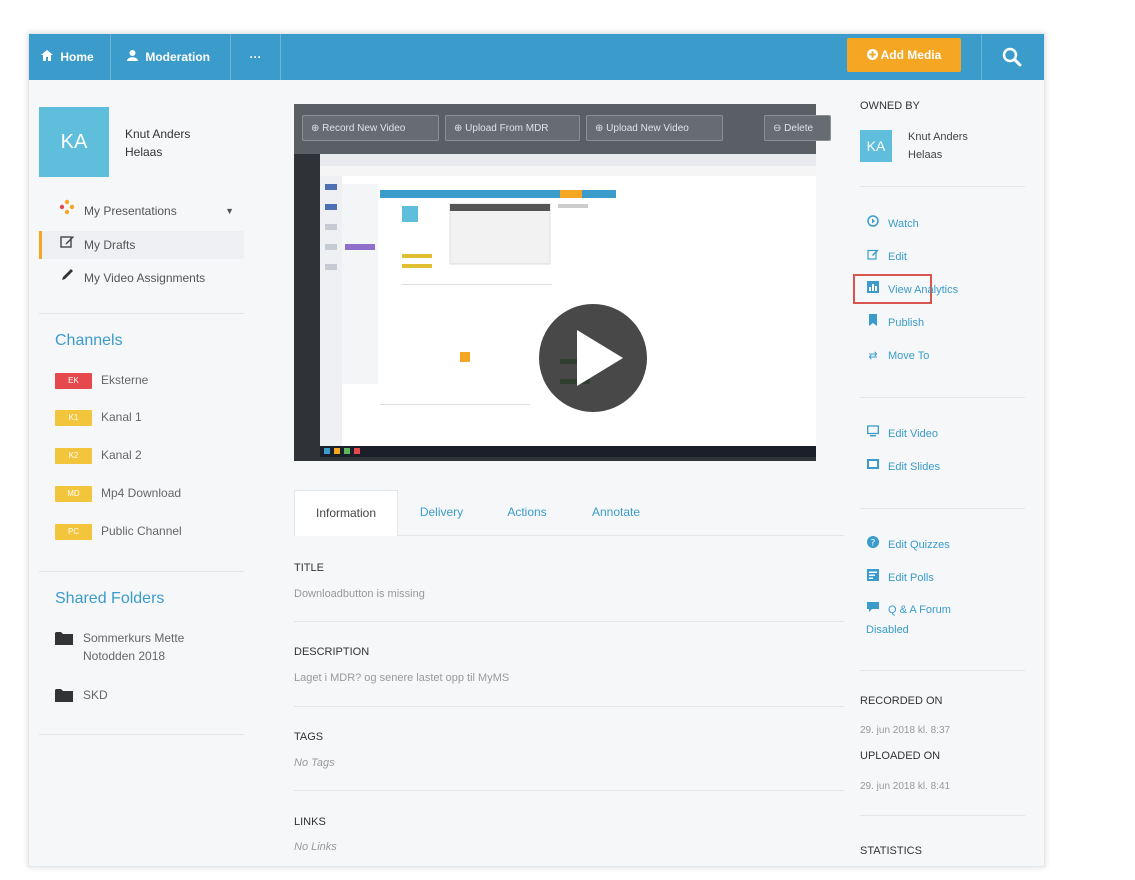  What do you see at coordinates (64, 640) in the screenshot?
I see `folder-icon` at bounding box center [64, 640].